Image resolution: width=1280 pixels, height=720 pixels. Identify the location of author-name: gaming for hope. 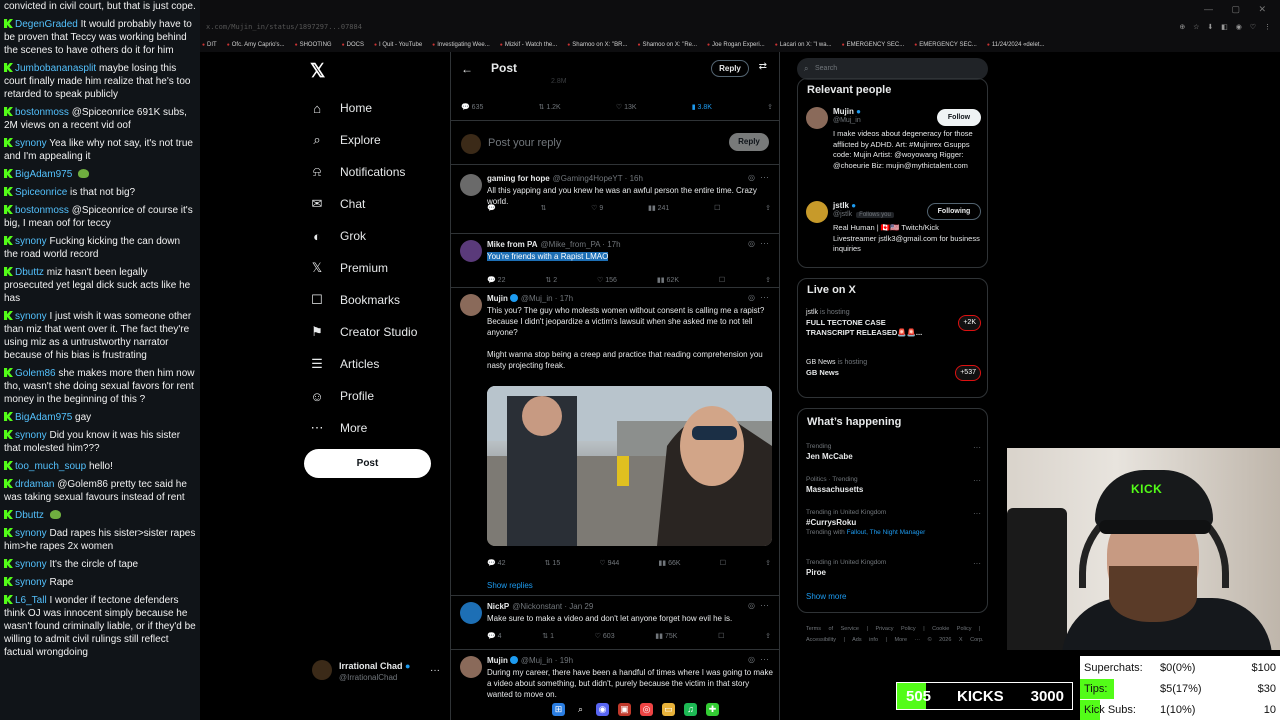
(518, 178).